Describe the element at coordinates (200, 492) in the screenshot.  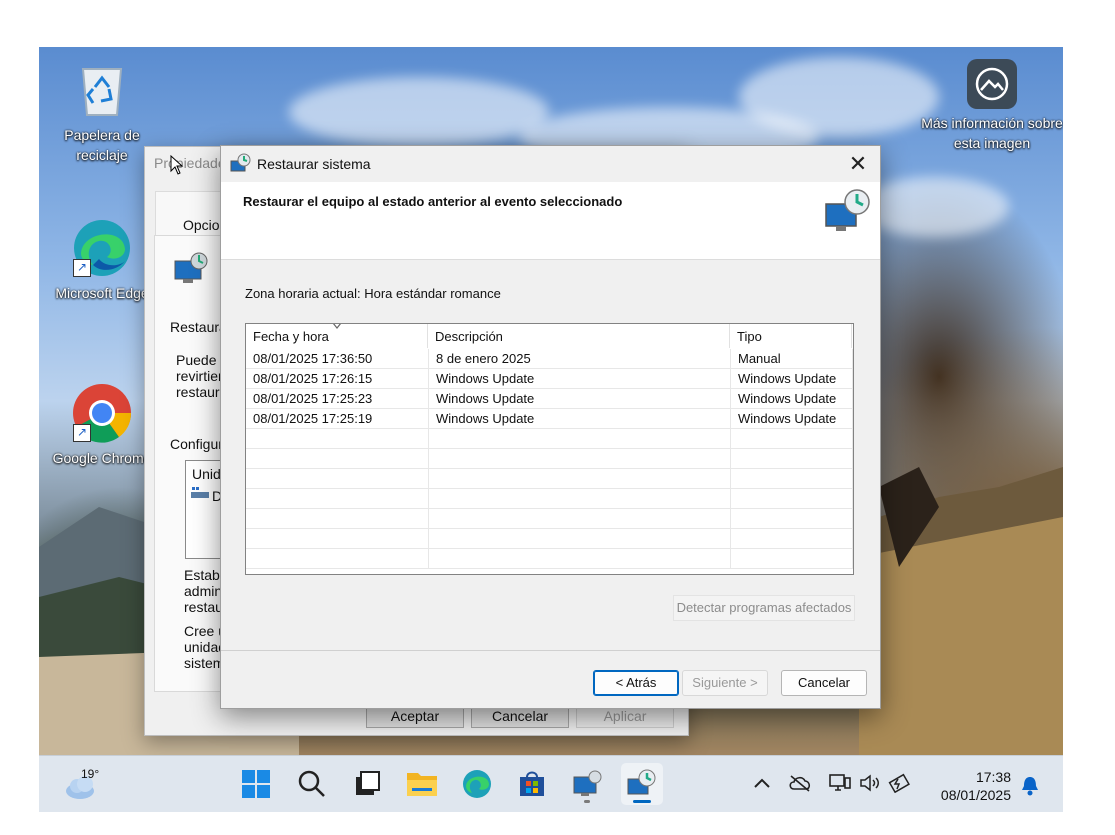
I see `drive-icon` at that location.